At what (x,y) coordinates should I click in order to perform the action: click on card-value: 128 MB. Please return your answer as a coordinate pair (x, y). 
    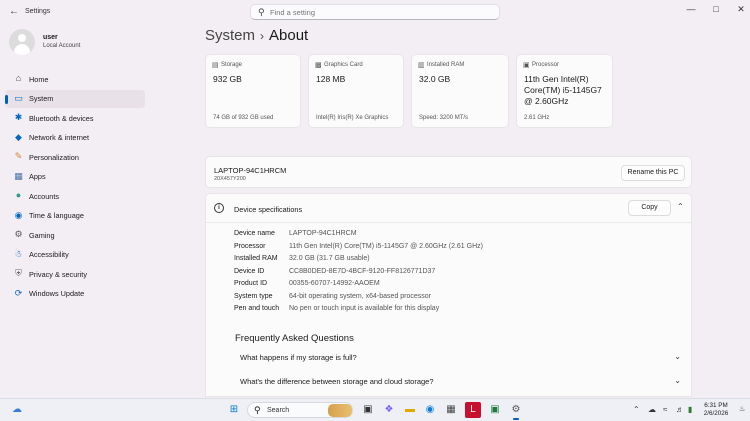
    Looking at the image, I should click on (331, 79).